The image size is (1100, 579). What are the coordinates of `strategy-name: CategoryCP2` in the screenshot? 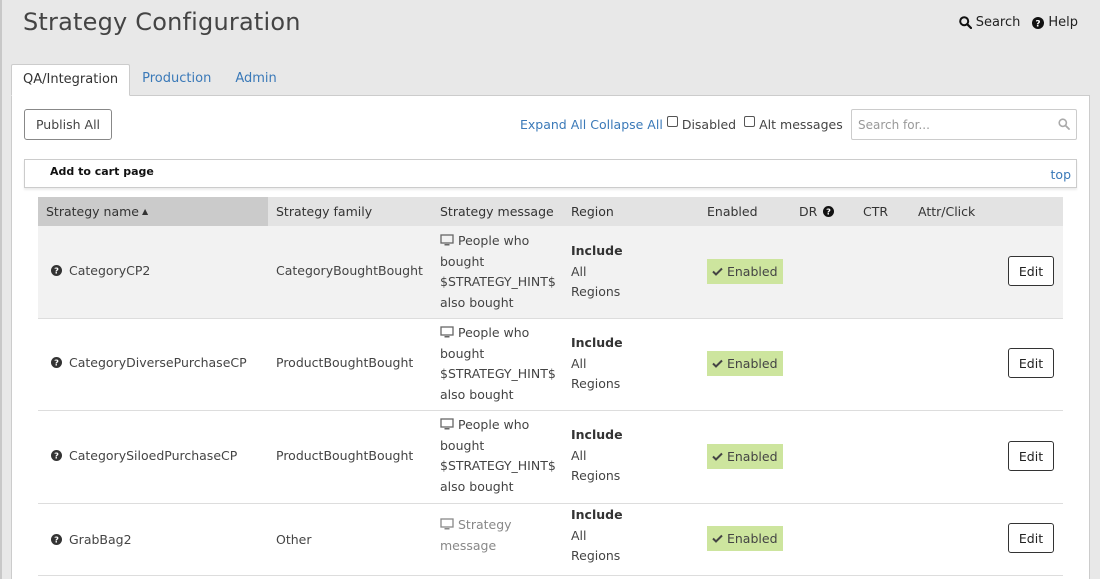 It's located at (109, 270).